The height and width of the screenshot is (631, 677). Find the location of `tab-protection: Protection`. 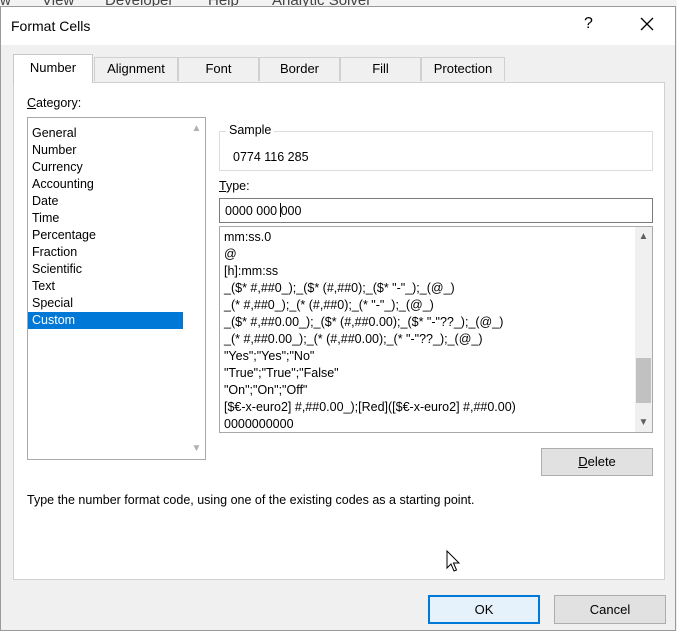

tab-protection: Protection is located at coordinates (463, 69).